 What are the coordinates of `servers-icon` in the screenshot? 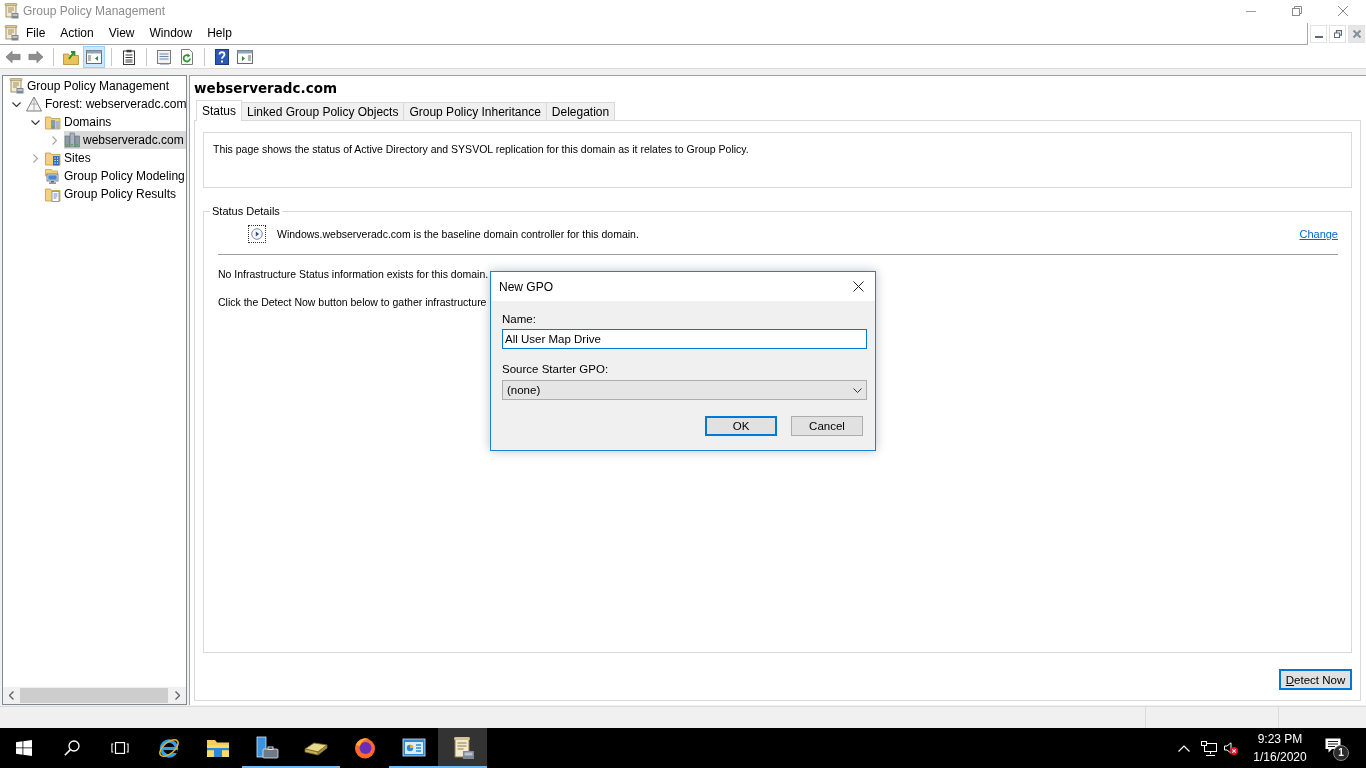 It's located at (72, 140).